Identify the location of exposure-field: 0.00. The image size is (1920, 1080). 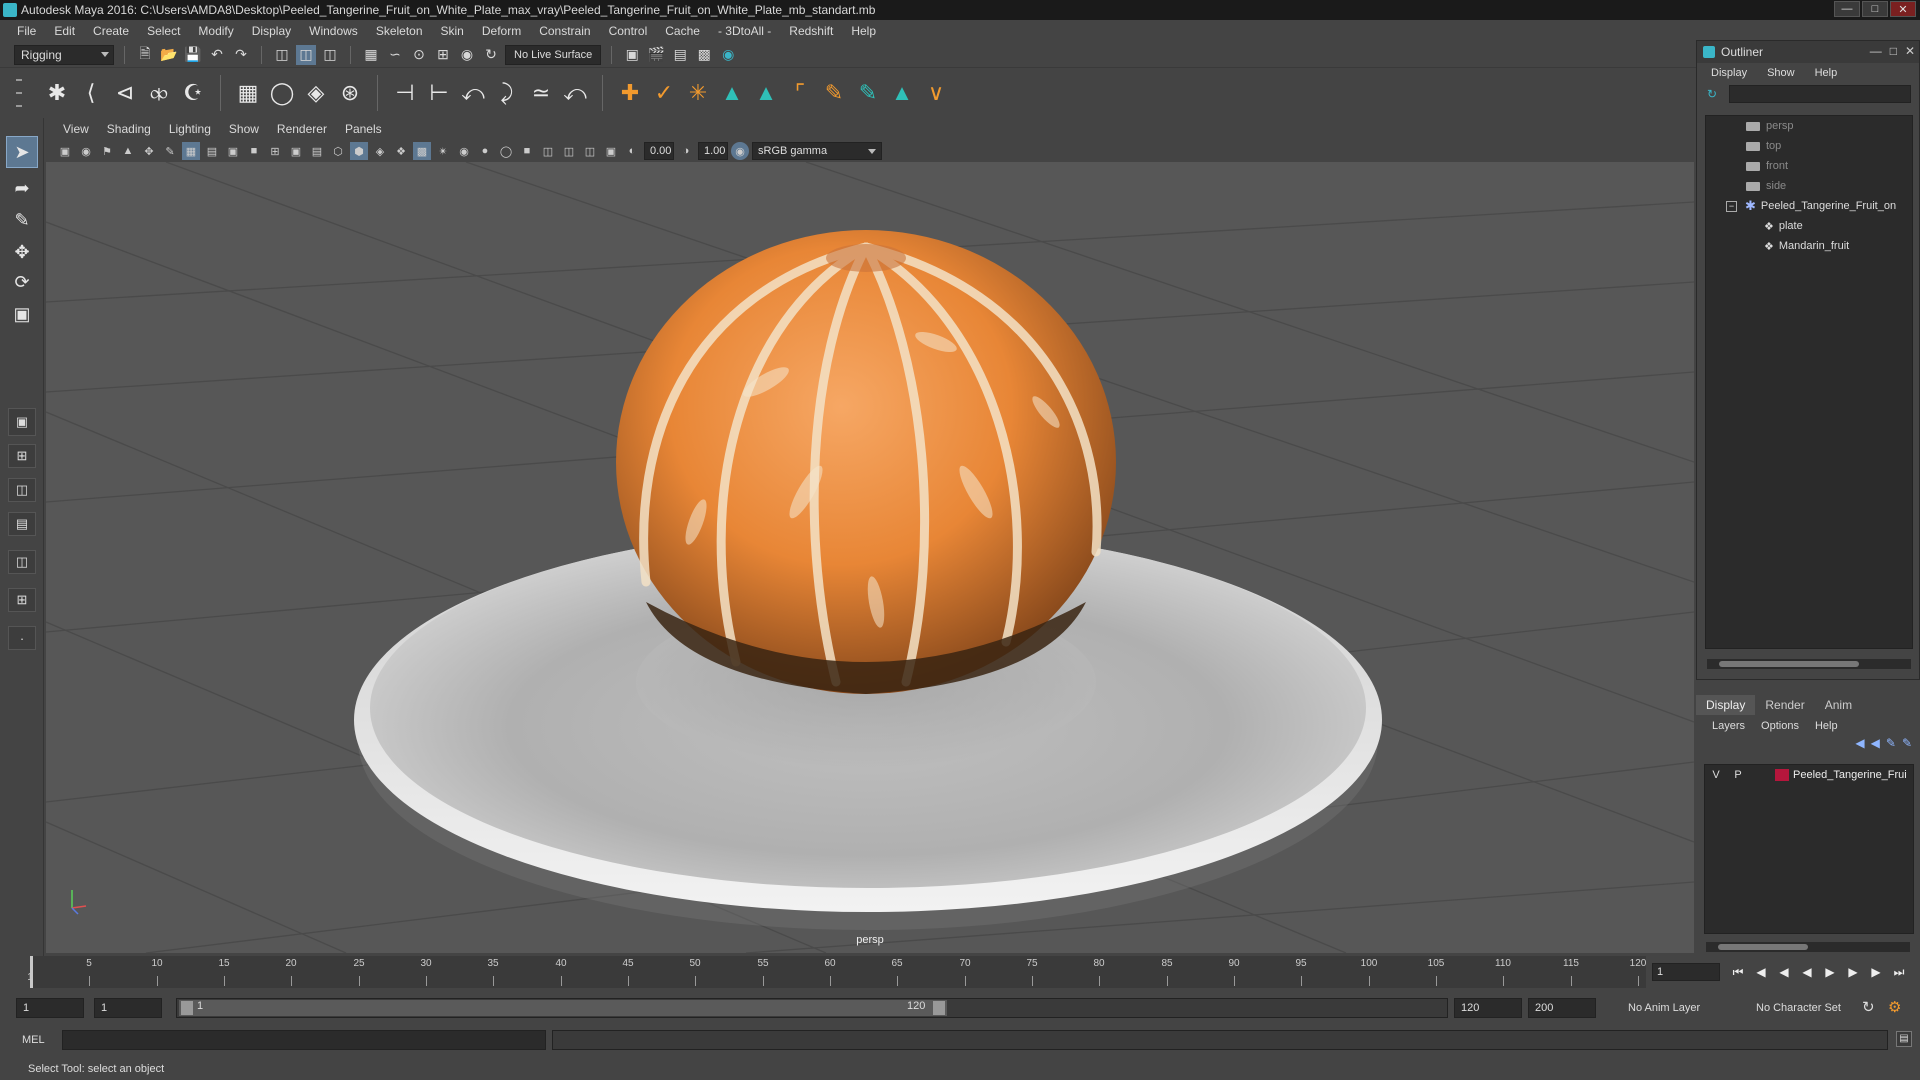
(659, 151).